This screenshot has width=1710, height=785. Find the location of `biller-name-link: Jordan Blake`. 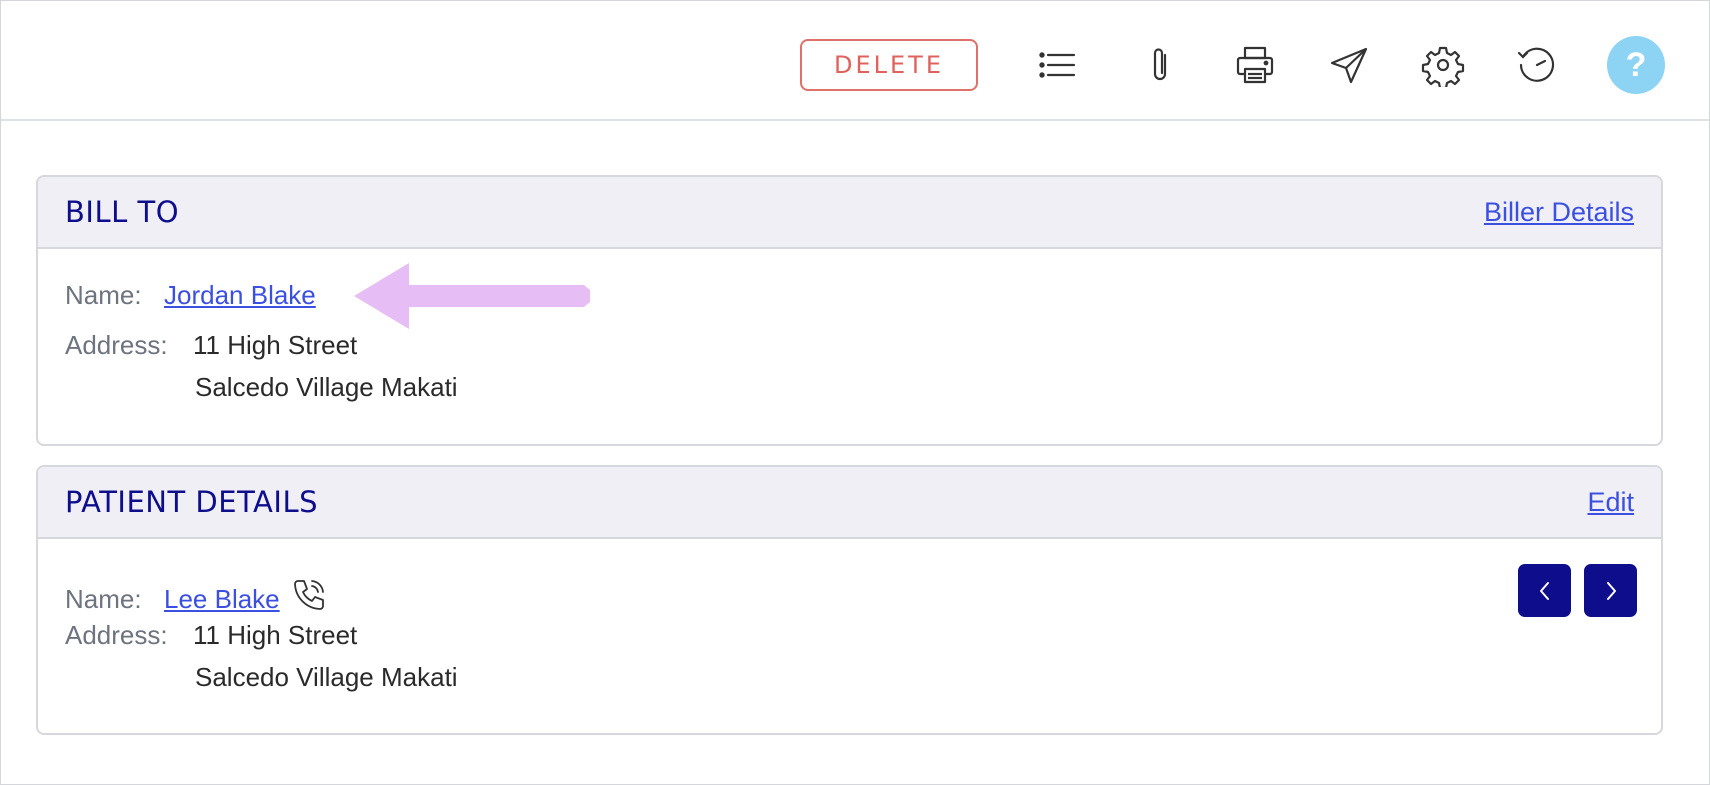

biller-name-link: Jordan Blake is located at coordinates (240, 295).